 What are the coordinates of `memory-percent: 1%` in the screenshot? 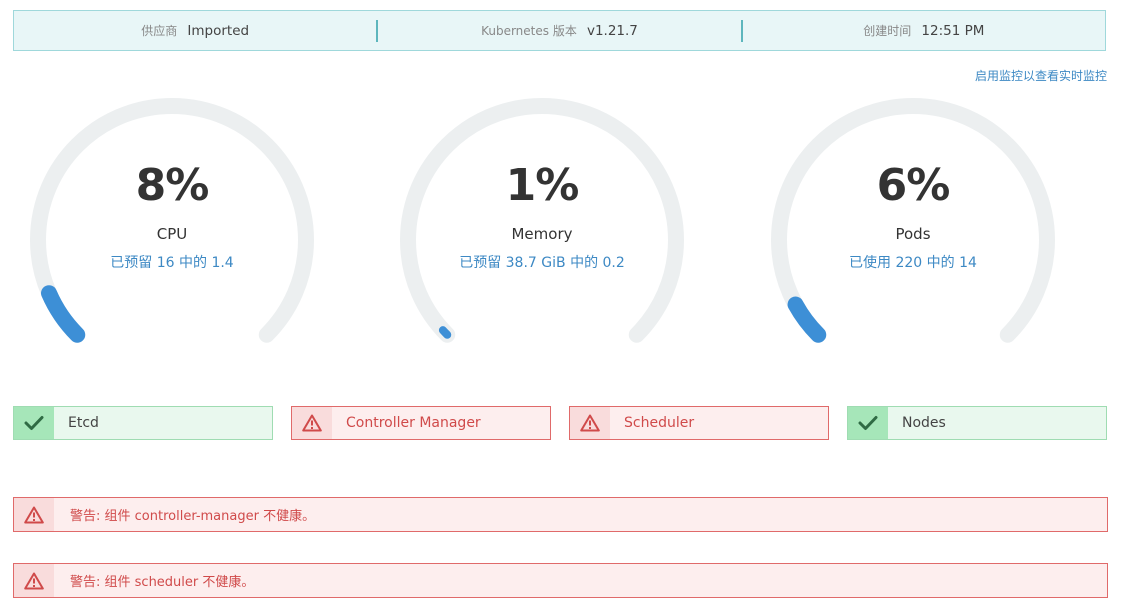 It's located at (542, 185).